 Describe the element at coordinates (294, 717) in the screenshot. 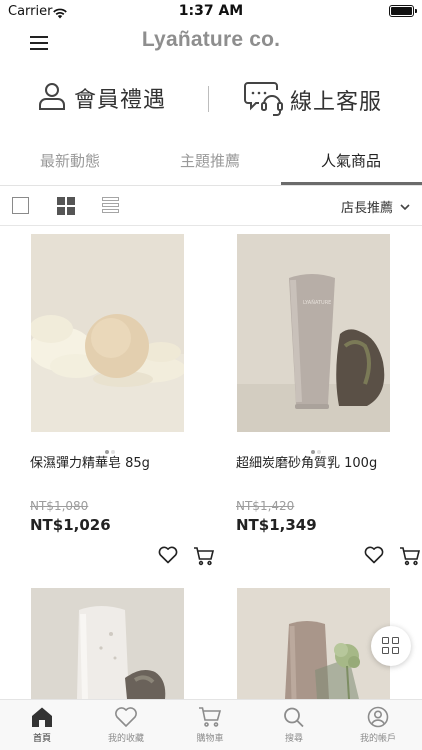

I see `search-icon` at that location.